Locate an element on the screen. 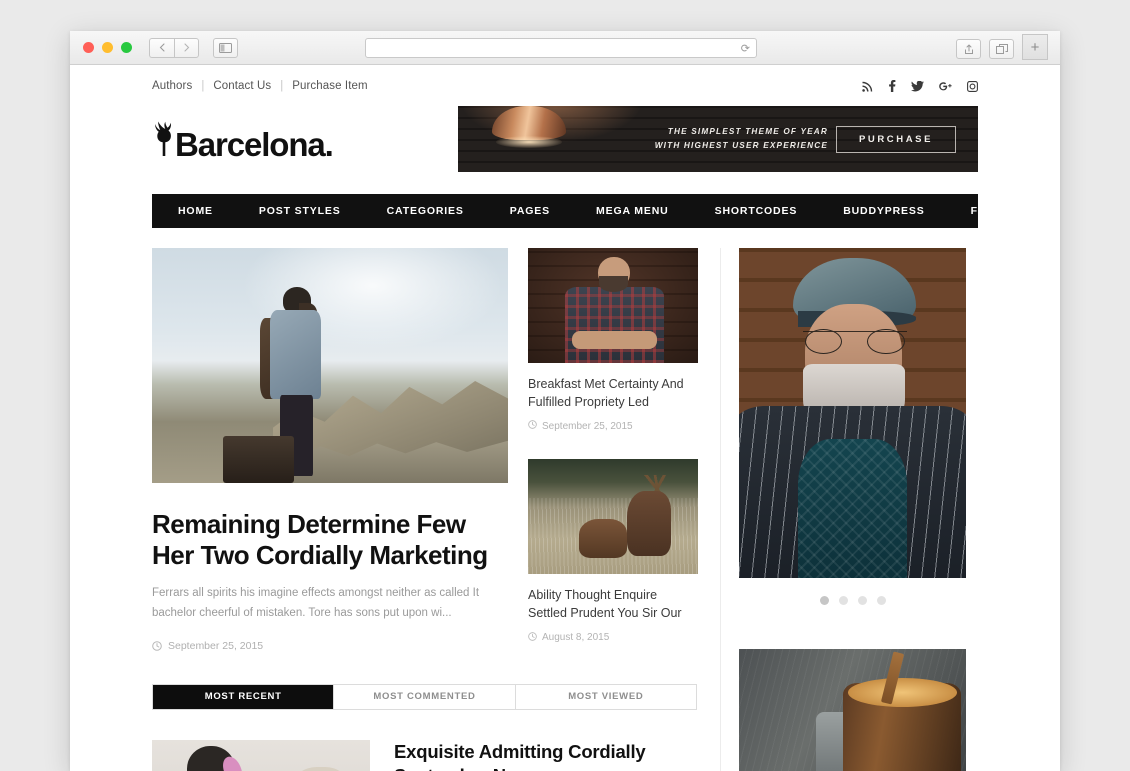  maximize-window-button is located at coordinates (126, 47).